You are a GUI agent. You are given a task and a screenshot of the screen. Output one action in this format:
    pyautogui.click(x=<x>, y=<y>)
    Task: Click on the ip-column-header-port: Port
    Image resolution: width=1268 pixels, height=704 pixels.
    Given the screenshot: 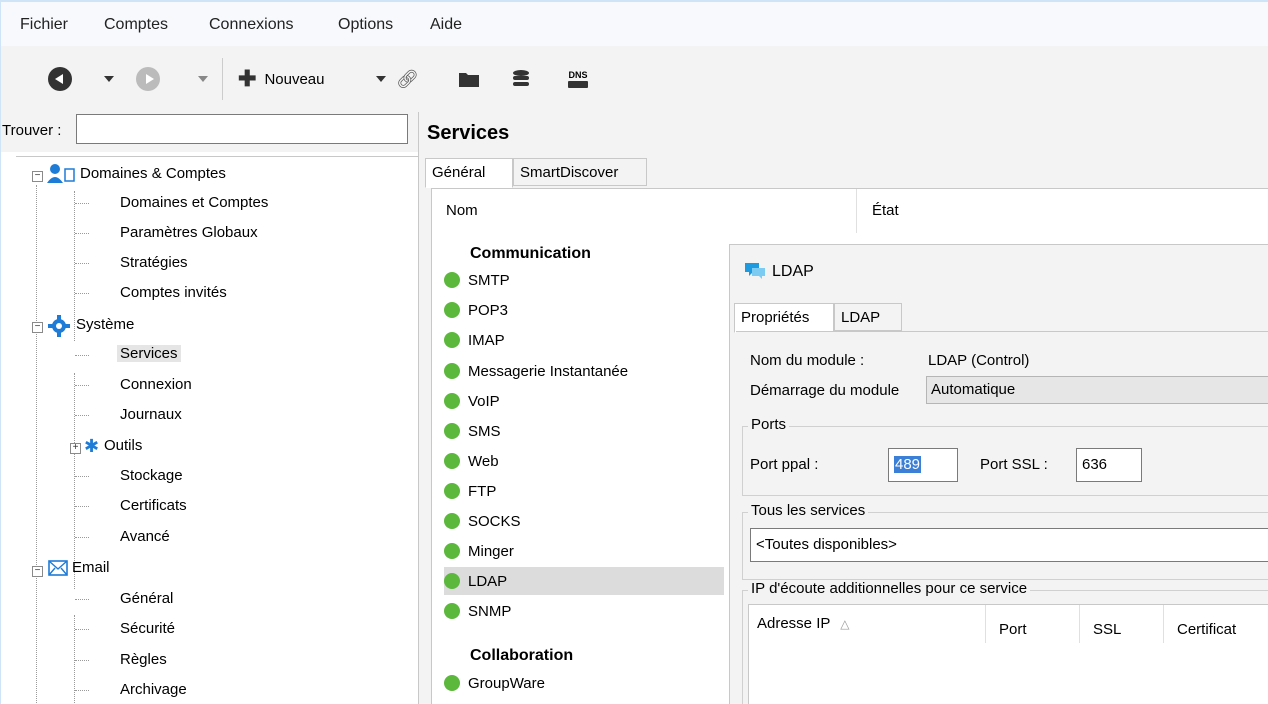 What is the action you would take?
    pyautogui.click(x=1013, y=629)
    